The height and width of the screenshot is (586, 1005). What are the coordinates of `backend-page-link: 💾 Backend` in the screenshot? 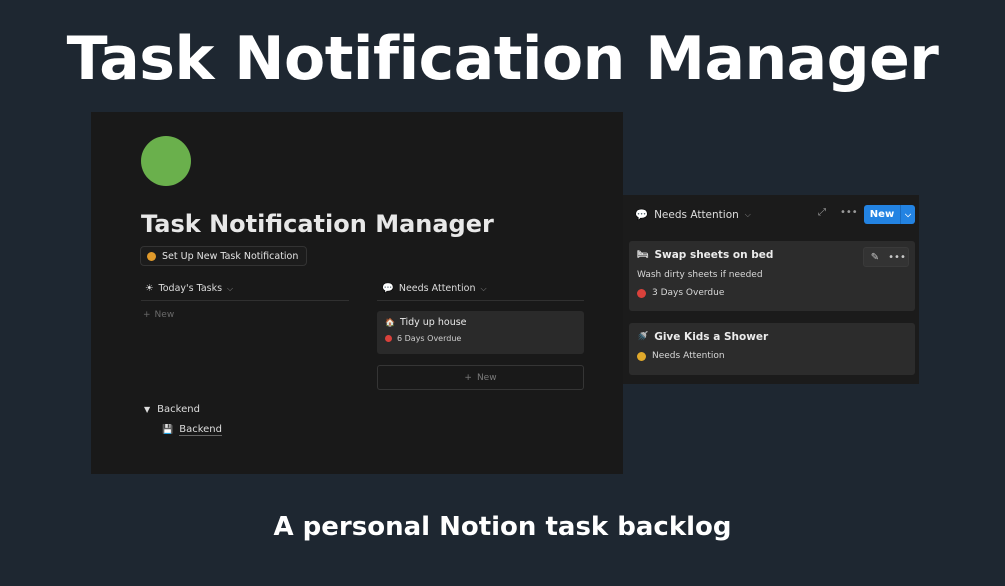 It's located at (192, 430).